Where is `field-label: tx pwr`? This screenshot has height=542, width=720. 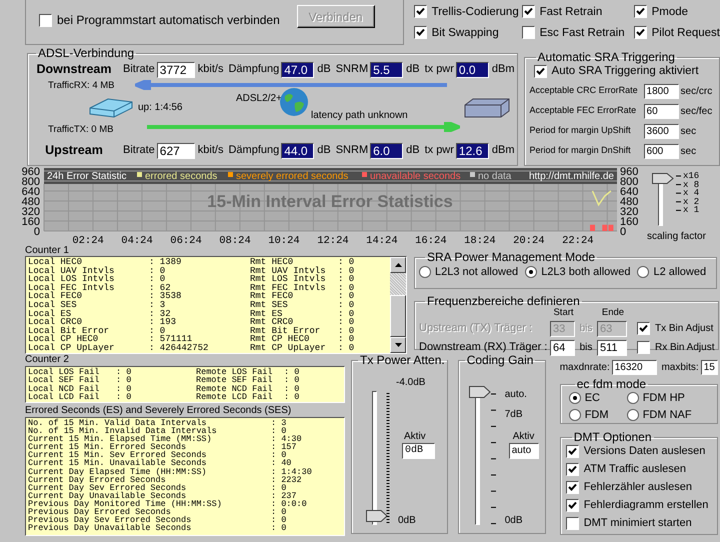
field-label: tx pwr is located at coordinates (439, 70).